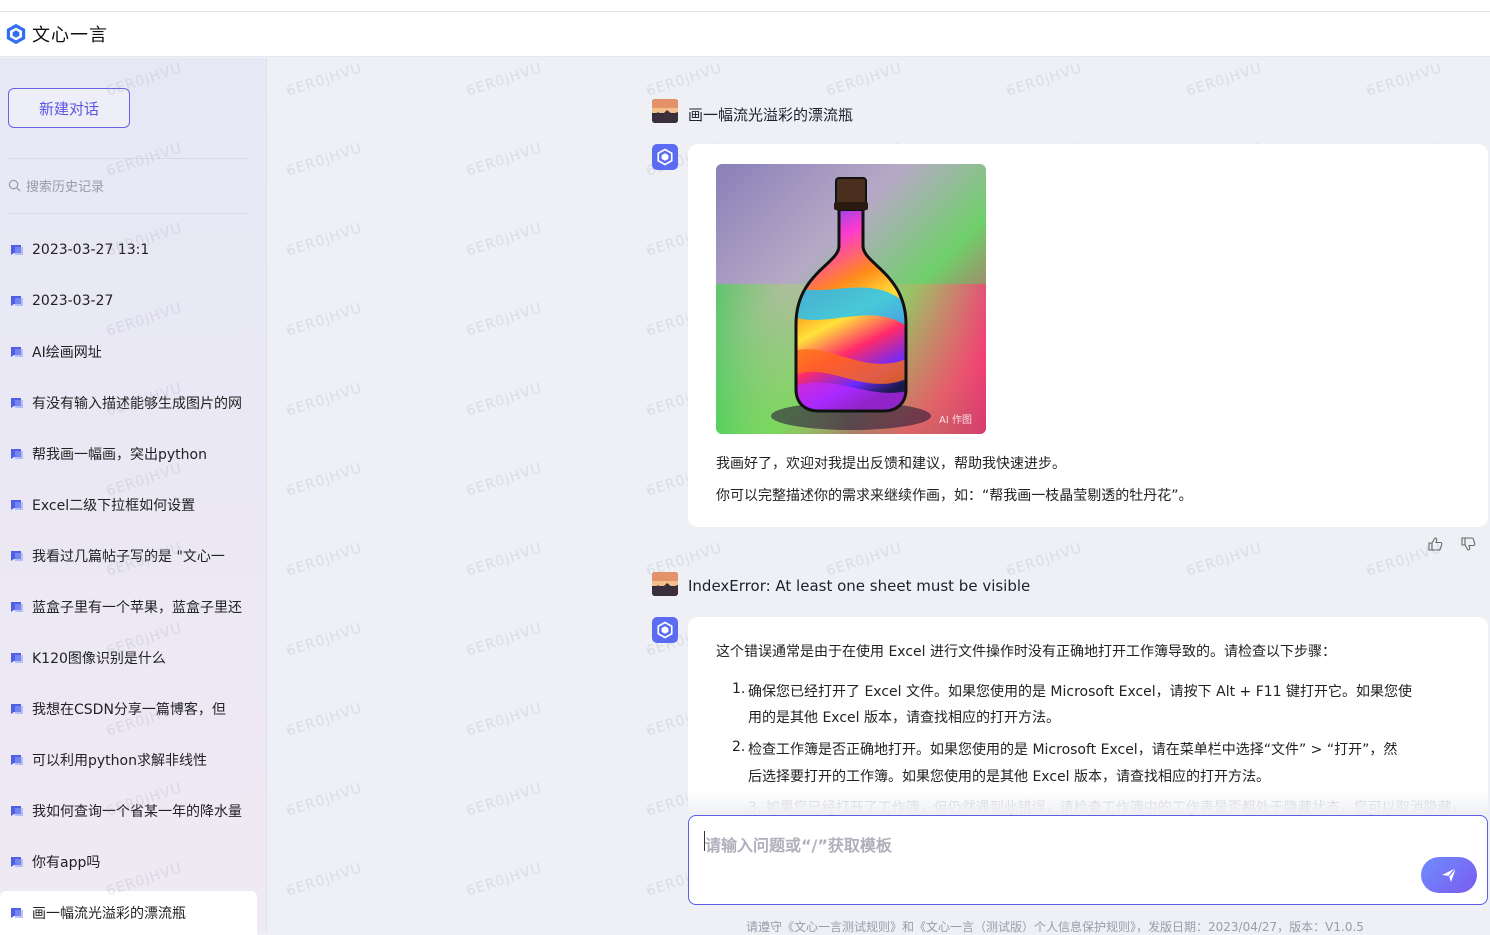  What do you see at coordinates (665, 111) in the screenshot?
I see `user-avatar` at bounding box center [665, 111].